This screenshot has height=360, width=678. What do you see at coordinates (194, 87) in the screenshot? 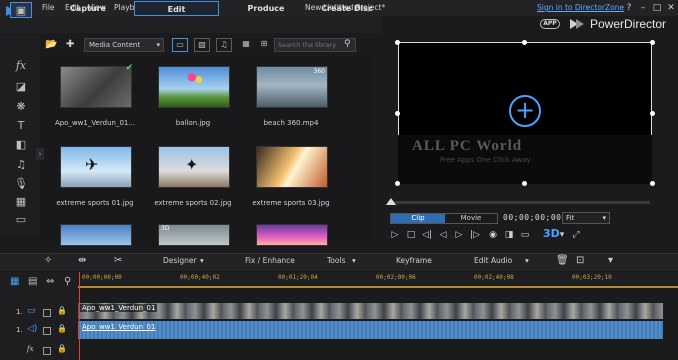
I see `media-thumb-ballon: ● ●` at bounding box center [194, 87].